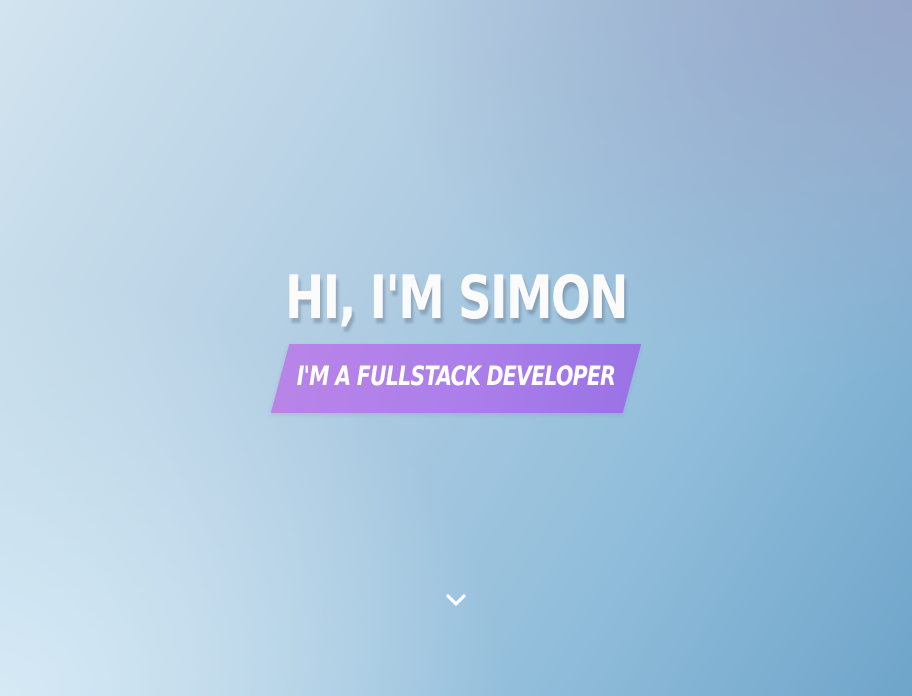 This screenshot has height=696, width=912. What do you see at coordinates (456, 376) in the screenshot?
I see `tagline-text: I'M A FULLSTACK DEVELOPER` at bounding box center [456, 376].